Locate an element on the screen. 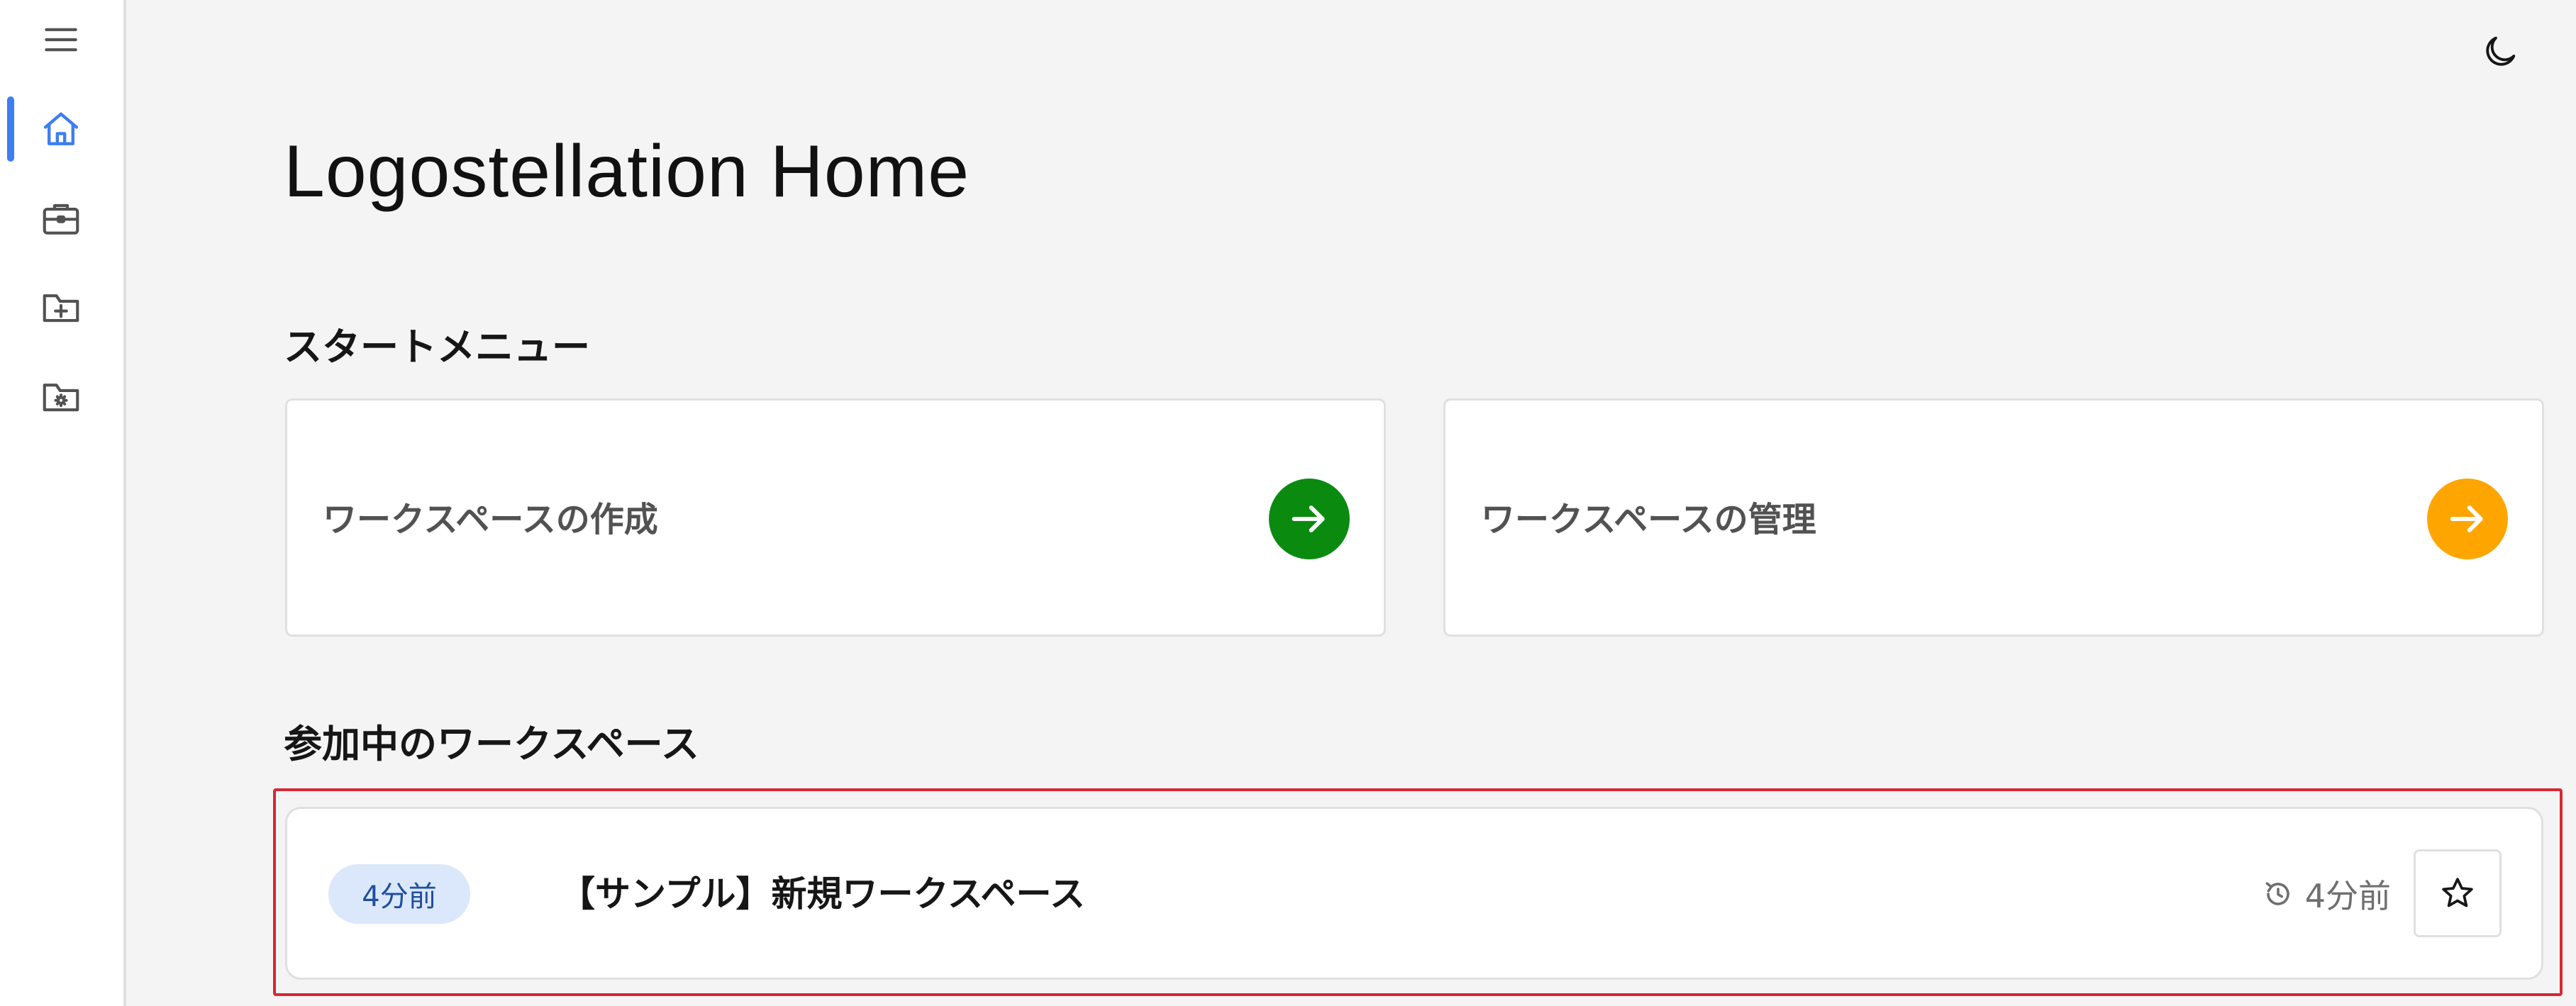  sidebar-item-manage-workspace is located at coordinates (61, 397).